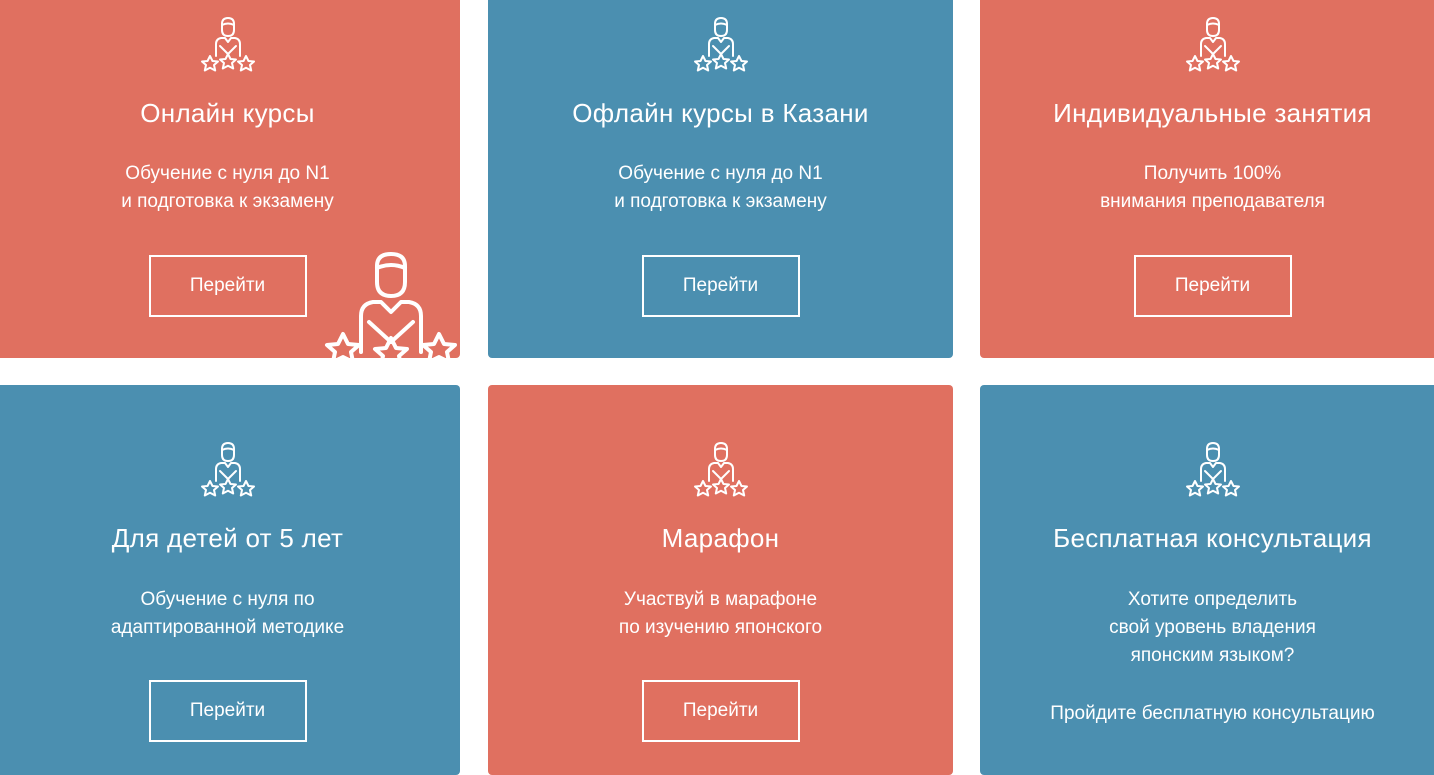 This screenshot has width=1434, height=775. Describe the element at coordinates (227, 627) in the screenshot. I see `card-description-line: адаптированной методике` at that location.